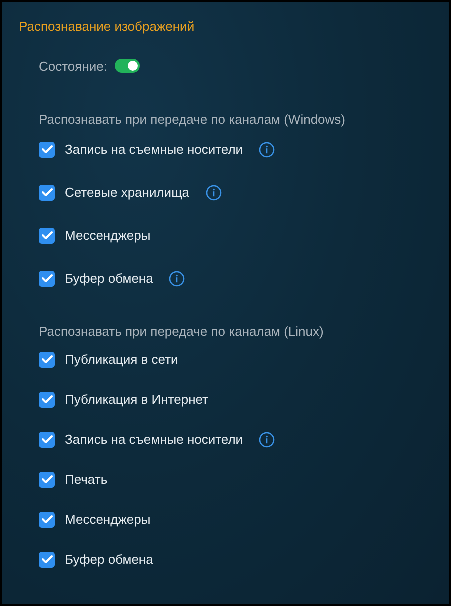 The image size is (451, 606). I want to click on toggle-switch, so click(127, 66).